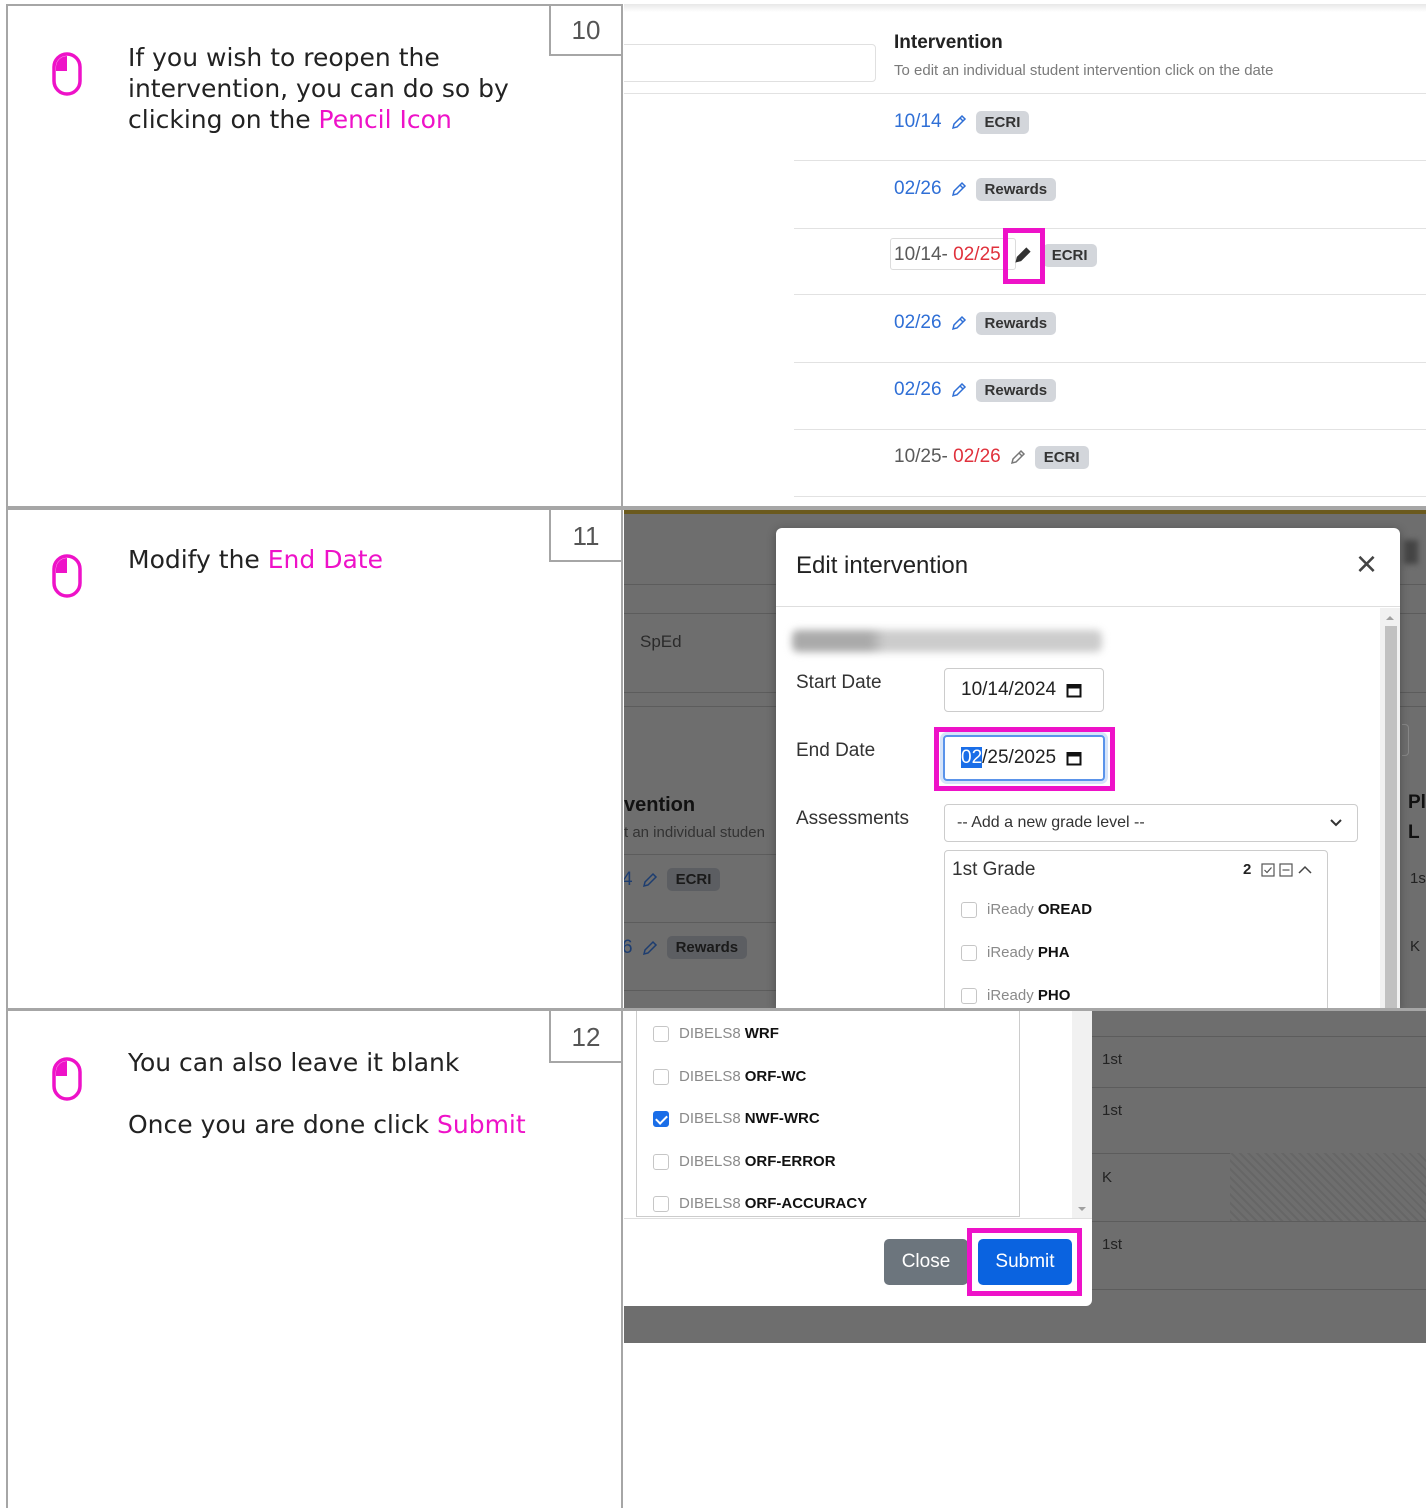 Image resolution: width=1426 pixels, height=1508 pixels. What do you see at coordinates (1366, 564) in the screenshot?
I see `close-icon: ×` at bounding box center [1366, 564].